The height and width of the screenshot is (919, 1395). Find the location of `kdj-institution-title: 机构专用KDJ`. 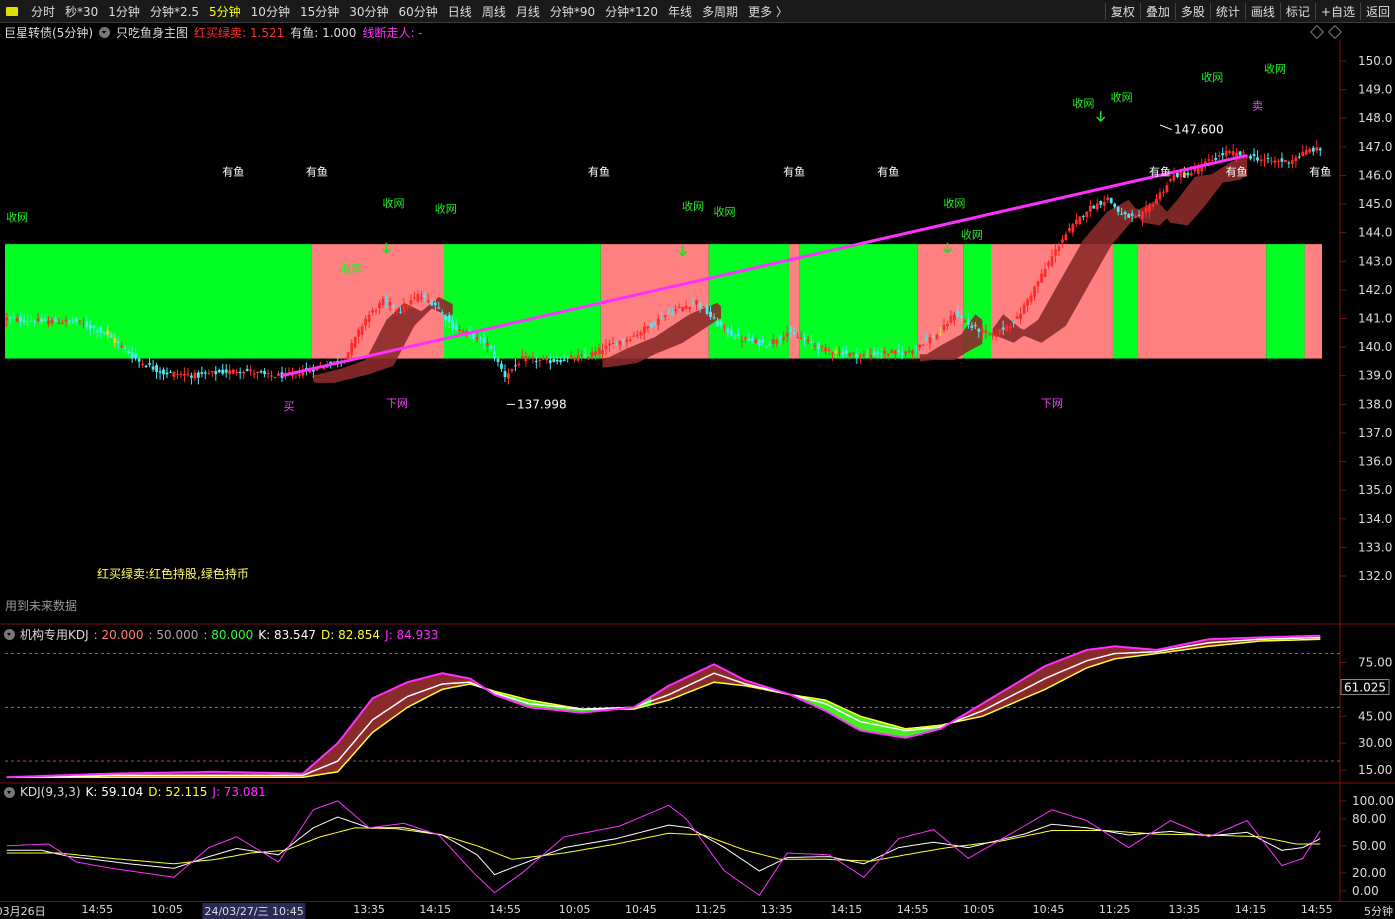

kdj-institution-title: 机构专用KDJ is located at coordinates (54, 634).